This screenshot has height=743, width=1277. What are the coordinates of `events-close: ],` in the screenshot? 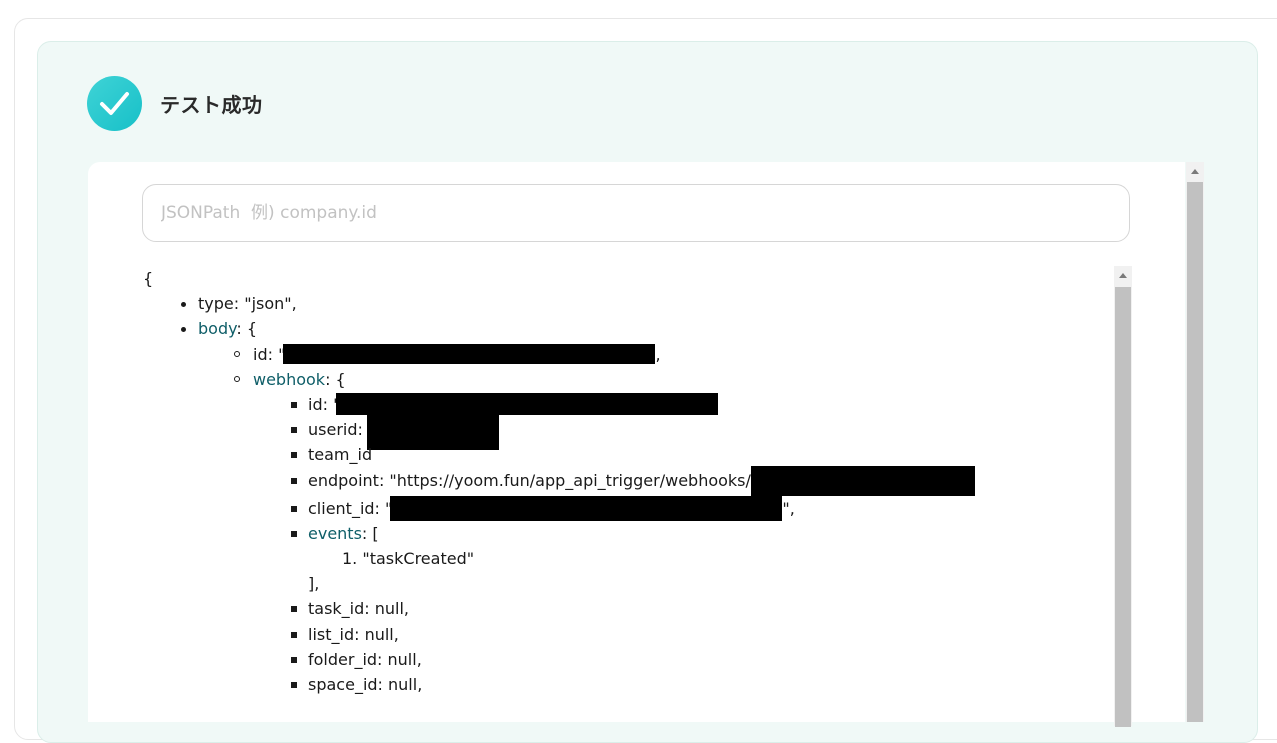 It's located at (314, 584).